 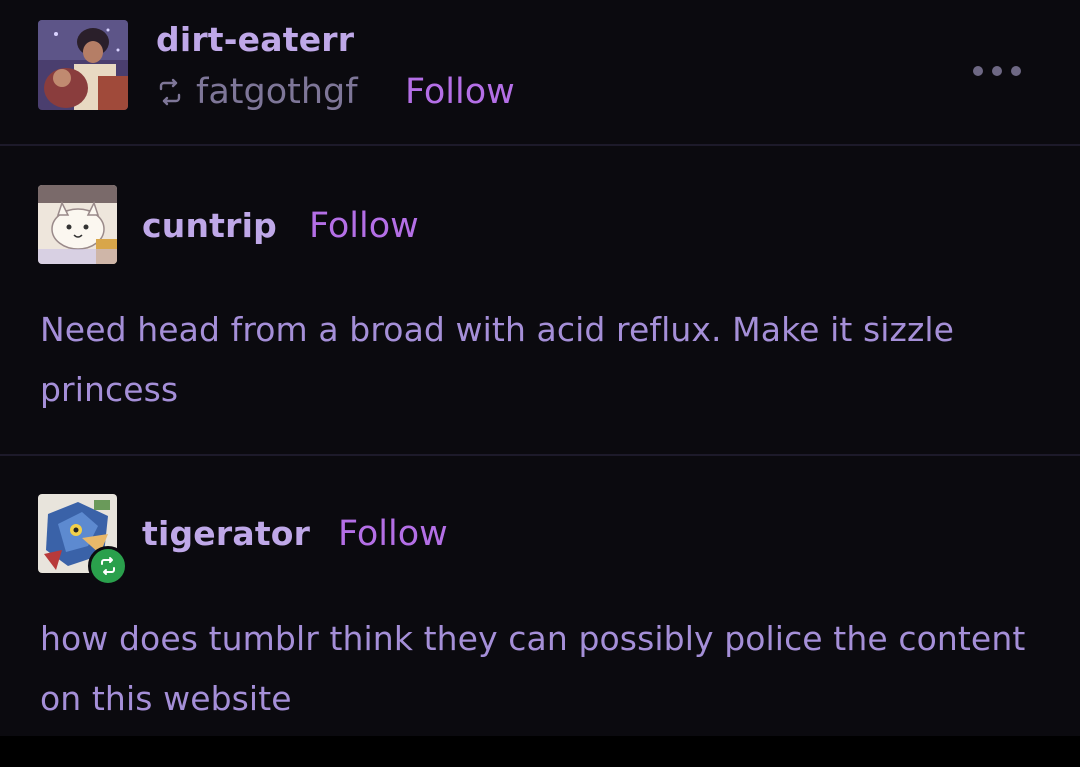 What do you see at coordinates (255, 40) in the screenshot?
I see `post-author-name: dirt-eaterr` at bounding box center [255, 40].